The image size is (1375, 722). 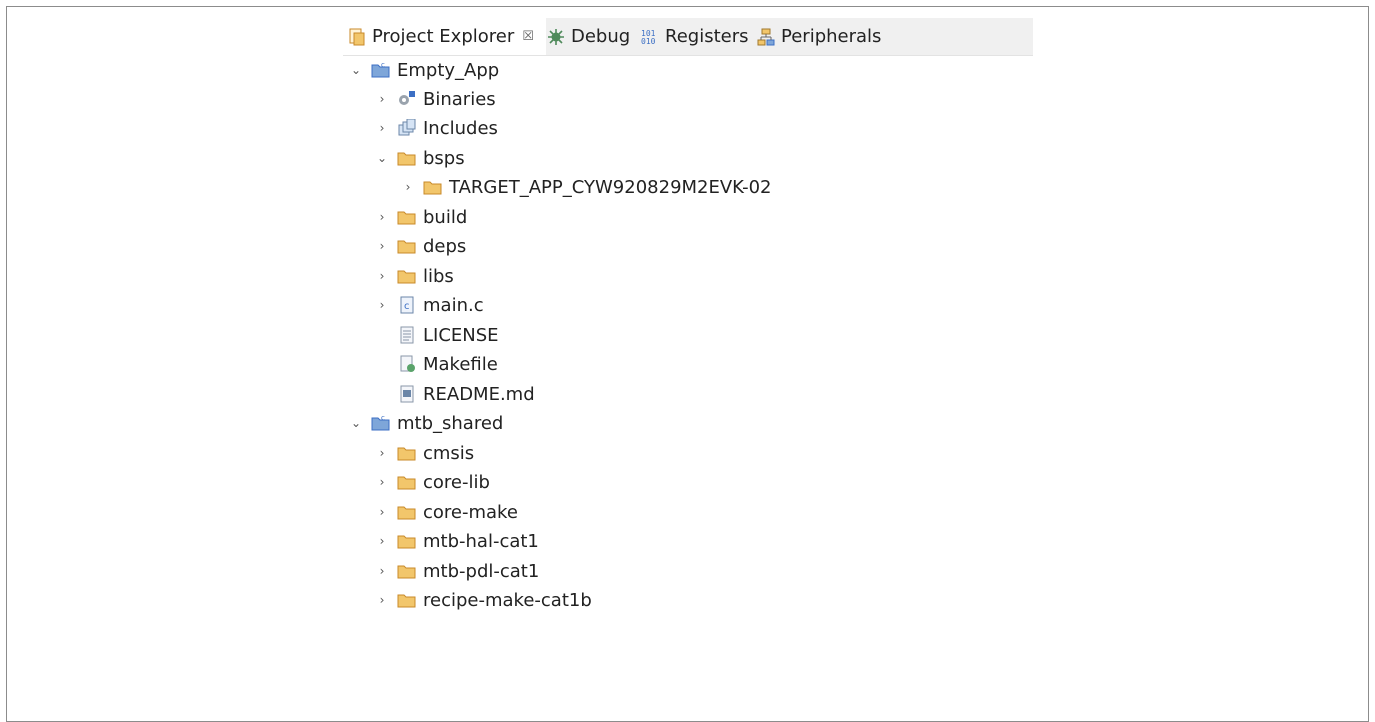 What do you see at coordinates (460, 128) in the screenshot?
I see `tree-item-label: Includes` at bounding box center [460, 128].